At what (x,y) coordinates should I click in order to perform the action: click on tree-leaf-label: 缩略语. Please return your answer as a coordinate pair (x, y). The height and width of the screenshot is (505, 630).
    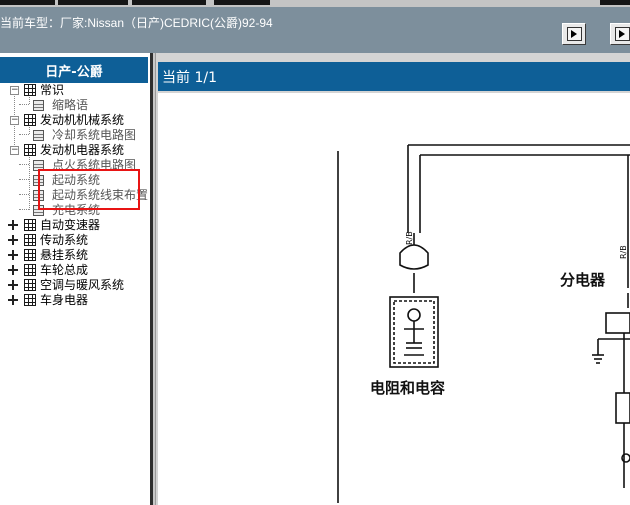
    Looking at the image, I should click on (70, 105).